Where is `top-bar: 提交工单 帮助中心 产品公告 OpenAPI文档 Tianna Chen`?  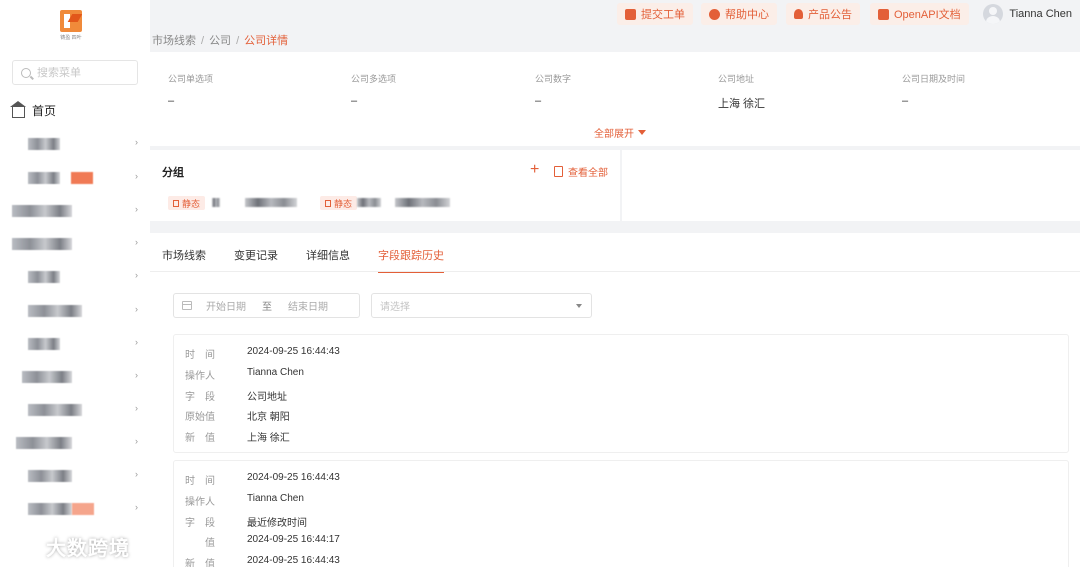
top-bar: 提交工单 帮助中心 产品公告 OpenAPI文档 Tianna Chen is located at coordinates (615, 15).